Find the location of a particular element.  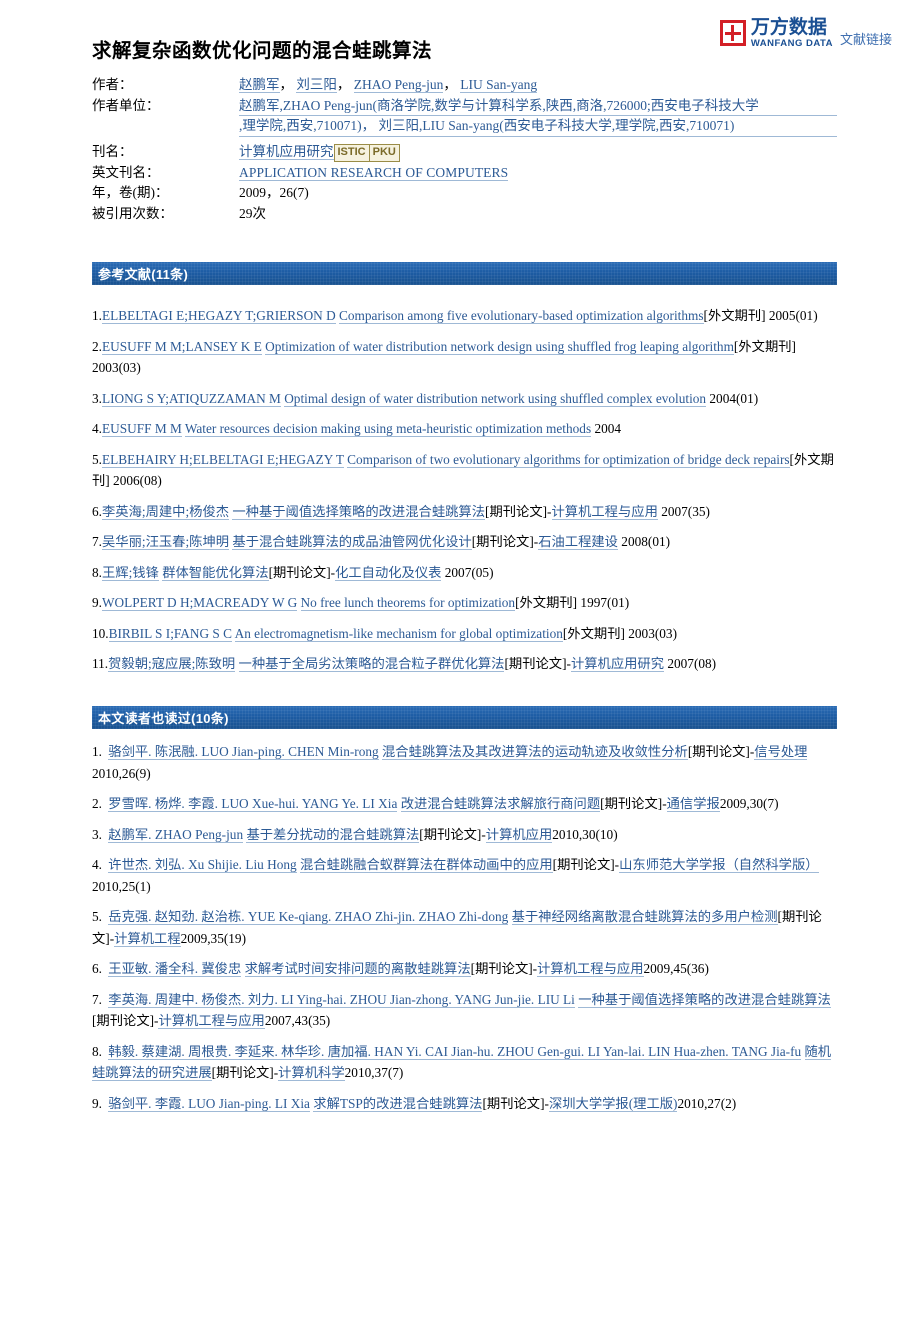

year-volume-value: 2009，26(7) is located at coordinates (274, 193).